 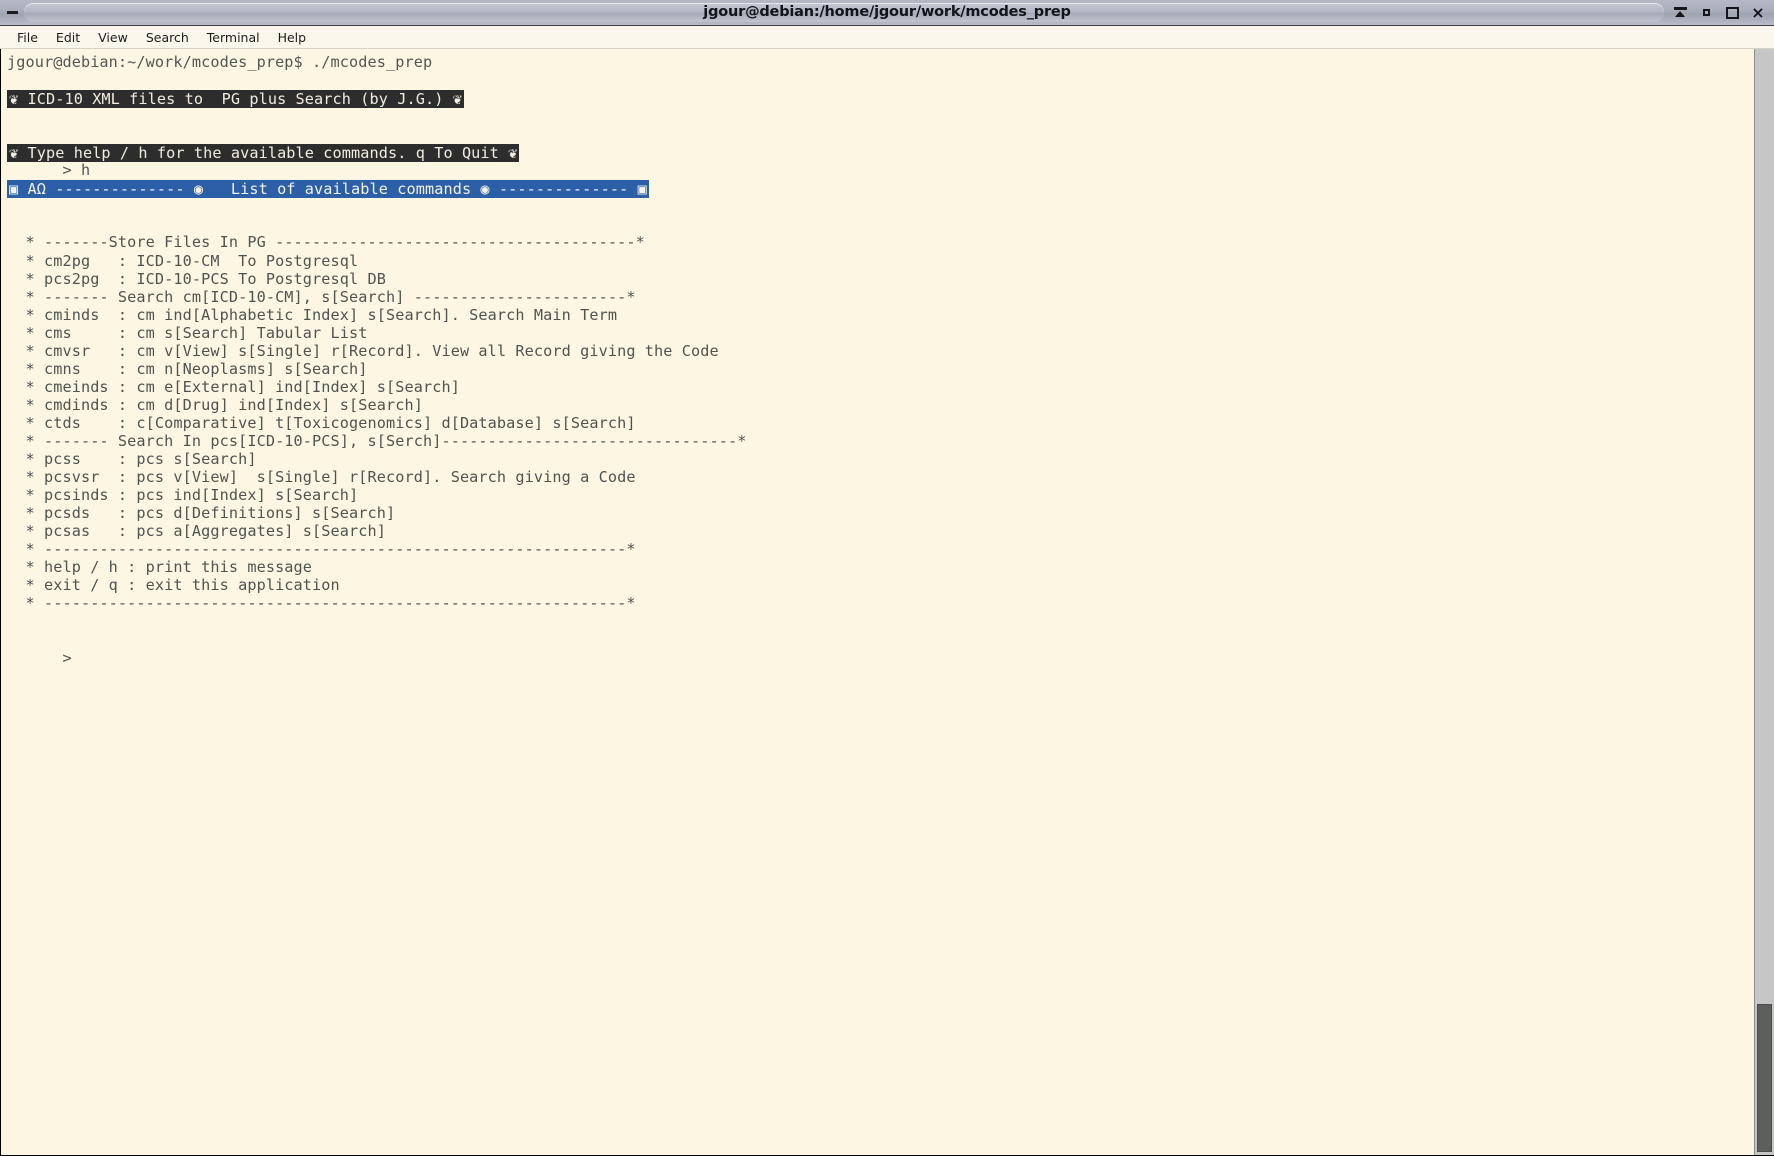 I want to click on help-line: * cms : cm s[Search] Tabular List, so click(x=187, y=332).